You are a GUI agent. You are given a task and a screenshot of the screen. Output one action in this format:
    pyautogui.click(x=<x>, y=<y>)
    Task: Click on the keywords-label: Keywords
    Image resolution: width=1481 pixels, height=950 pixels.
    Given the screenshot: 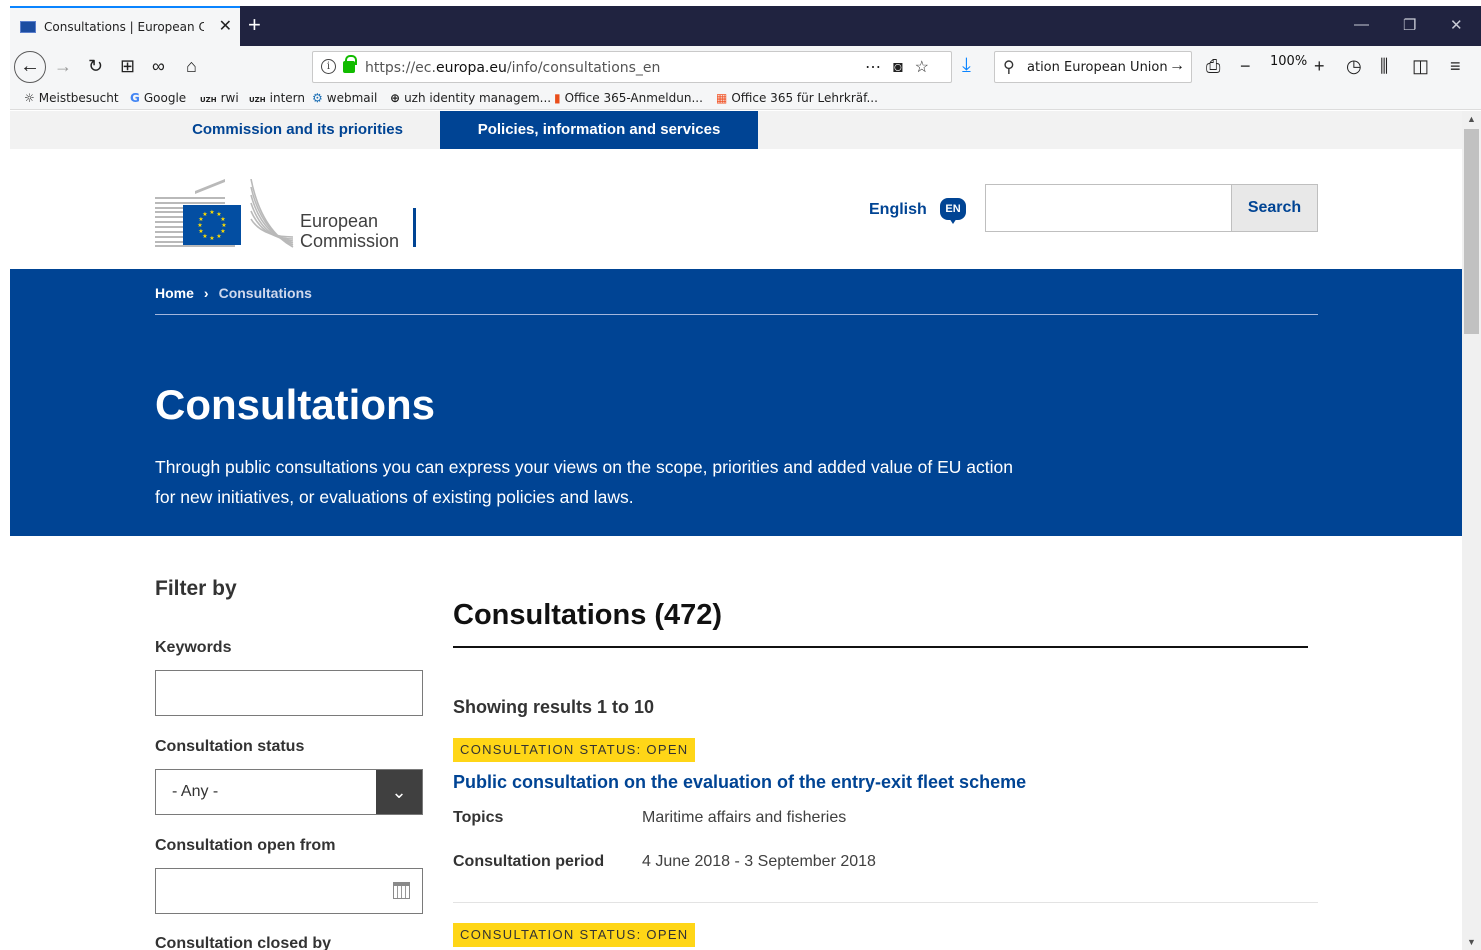 What is the action you would take?
    pyautogui.click(x=193, y=647)
    